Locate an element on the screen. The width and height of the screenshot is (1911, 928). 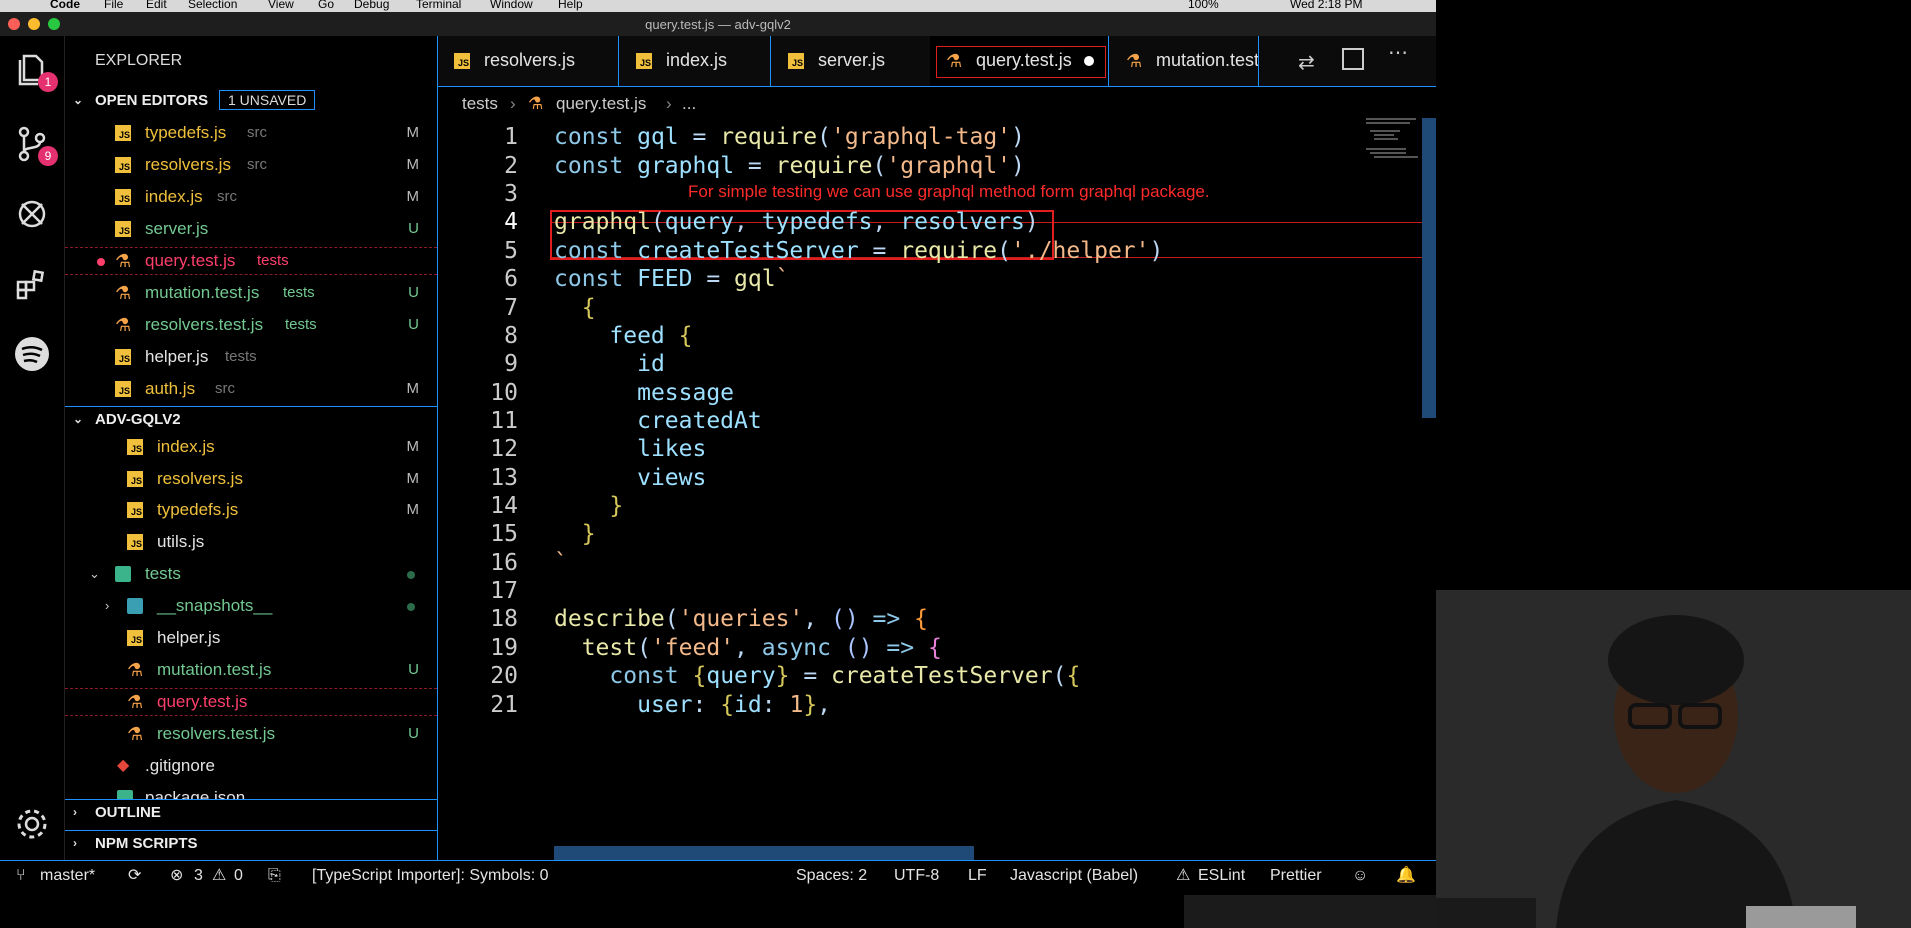
line-number: 17 is located at coordinates (504, 591).